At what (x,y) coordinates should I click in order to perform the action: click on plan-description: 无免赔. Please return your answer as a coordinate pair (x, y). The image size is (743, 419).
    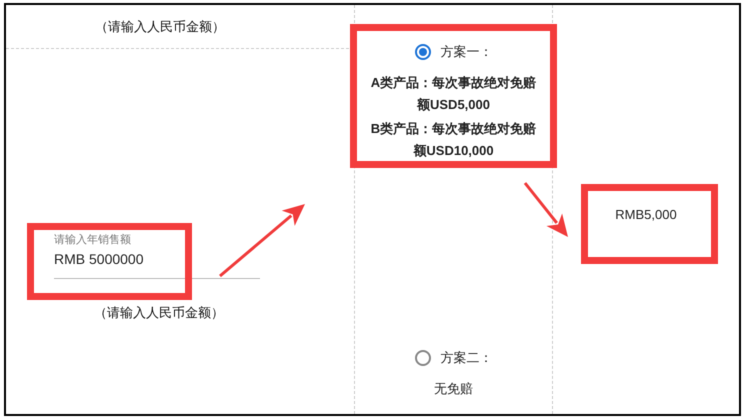
    Looking at the image, I should click on (453, 389).